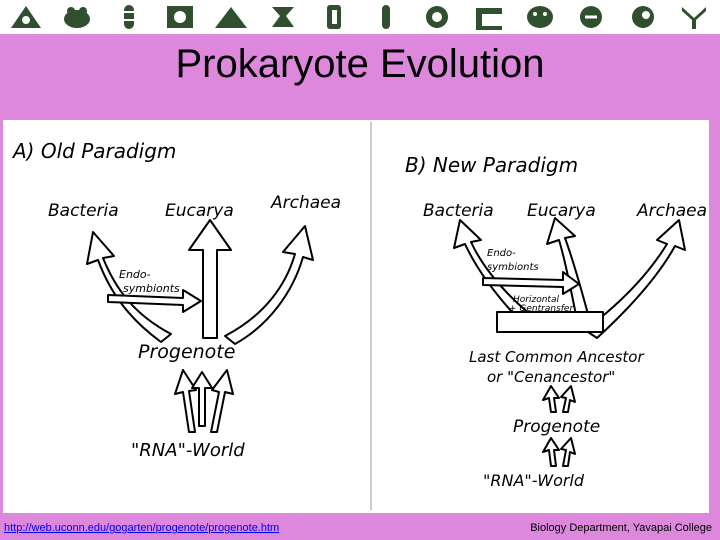 Image resolution: width=720 pixels, height=540 pixels. I want to click on new-rna-arrow-left, so click(551, 452).